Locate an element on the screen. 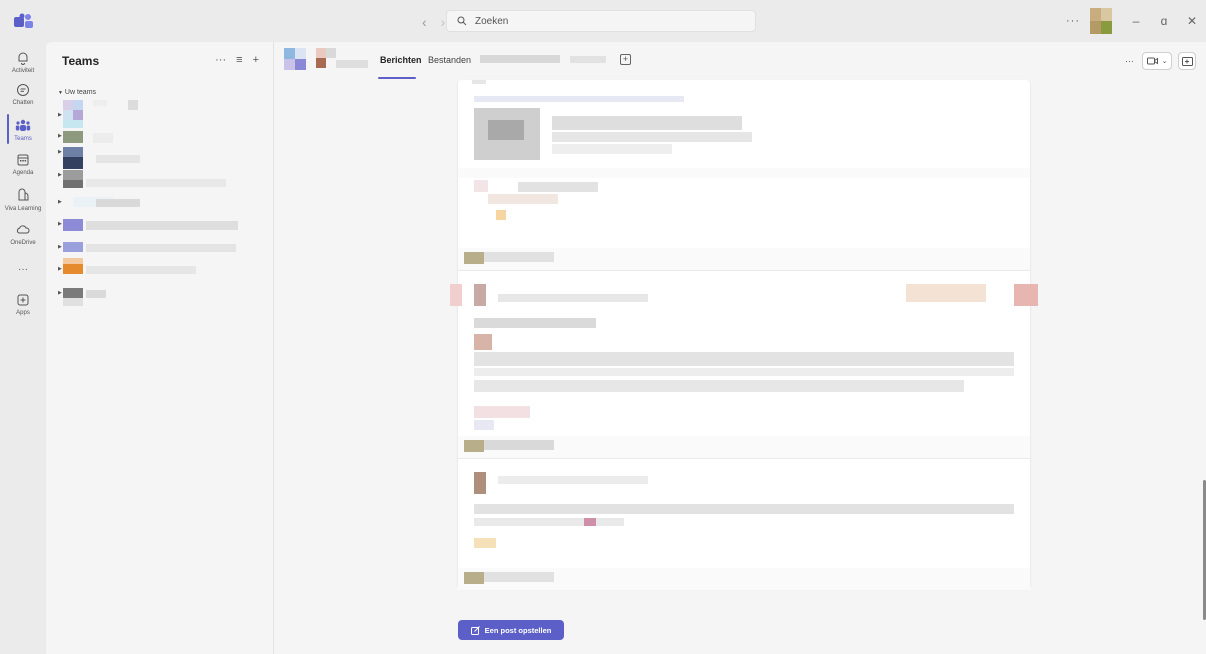 The height and width of the screenshot is (654, 1206). more-options-button: ··· is located at coordinates (220, 60).